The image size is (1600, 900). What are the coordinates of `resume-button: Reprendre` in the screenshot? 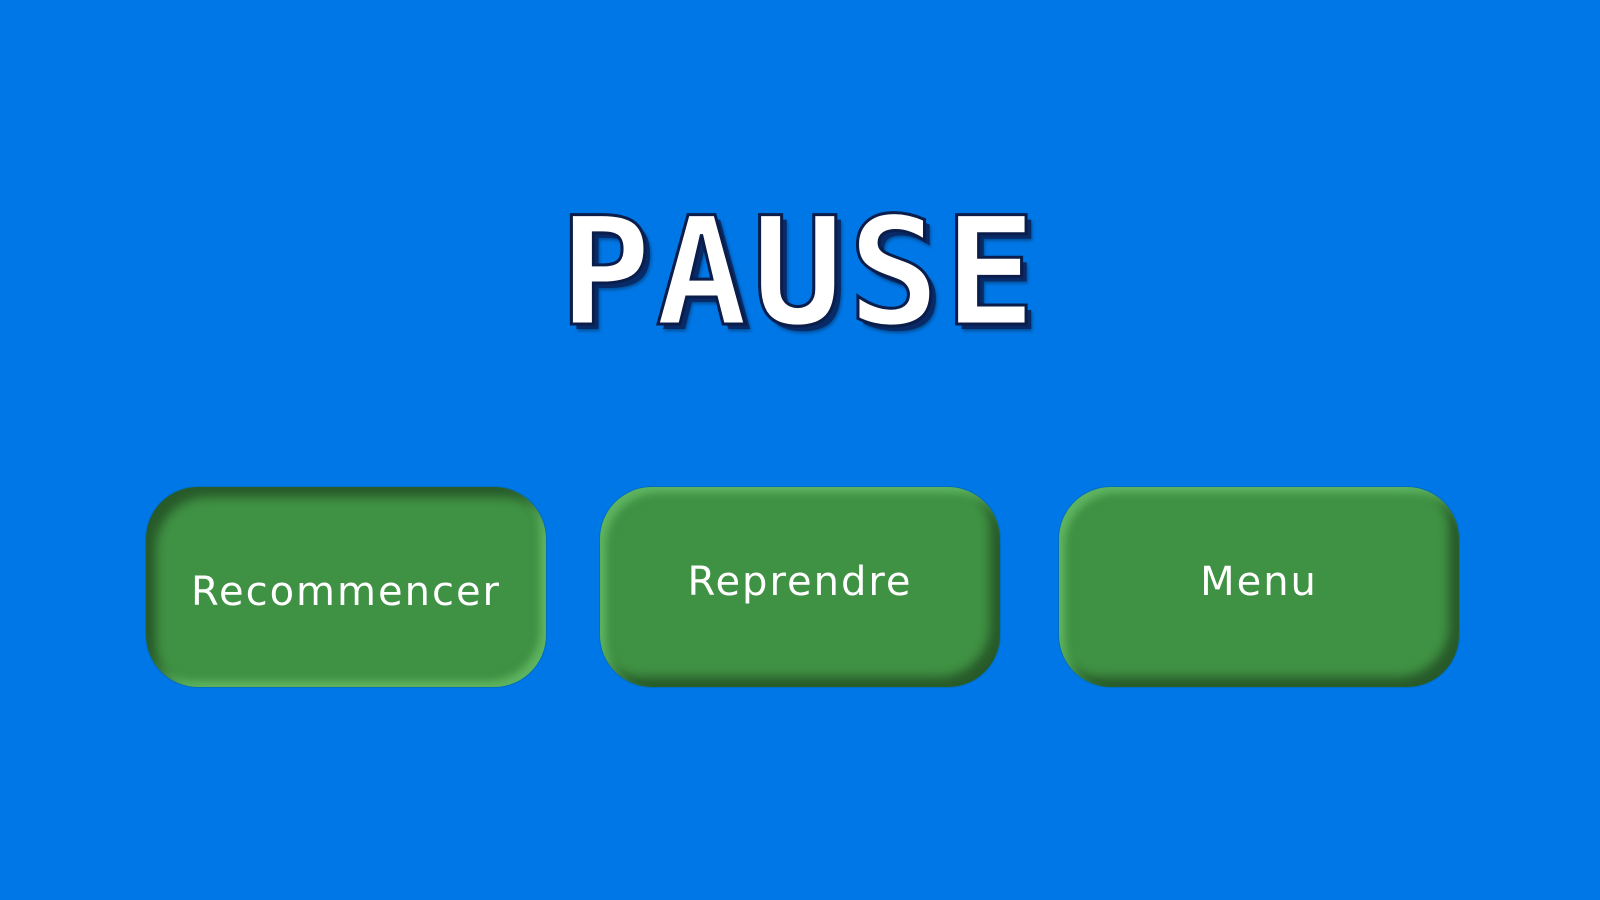 It's located at (800, 587).